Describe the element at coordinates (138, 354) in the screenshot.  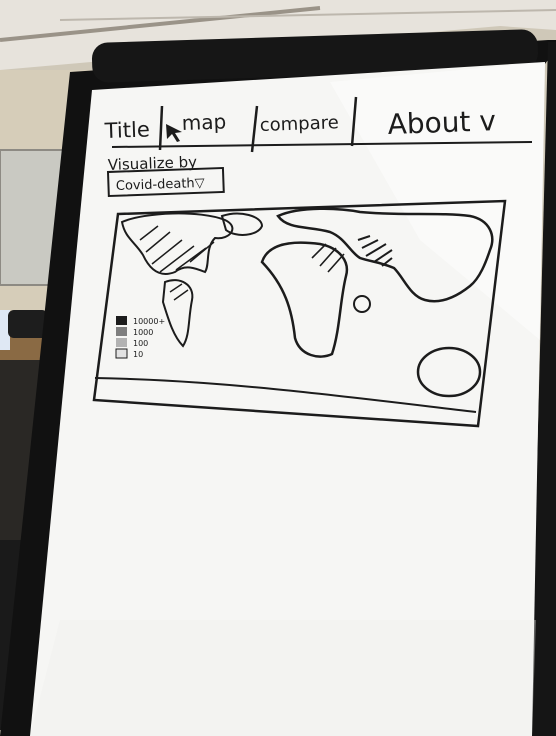
I see `legend-label-10: 10` at that location.